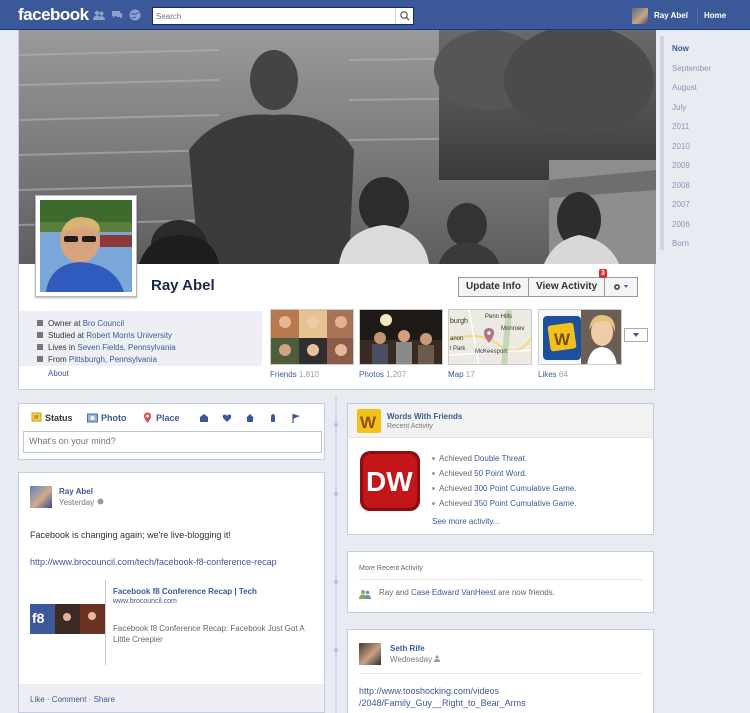  I want to click on app-logo: DW, so click(390, 481).